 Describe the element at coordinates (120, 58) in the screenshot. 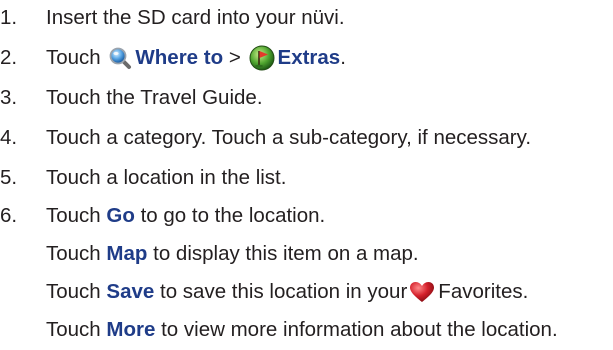

I see `magnifier-icon` at that location.